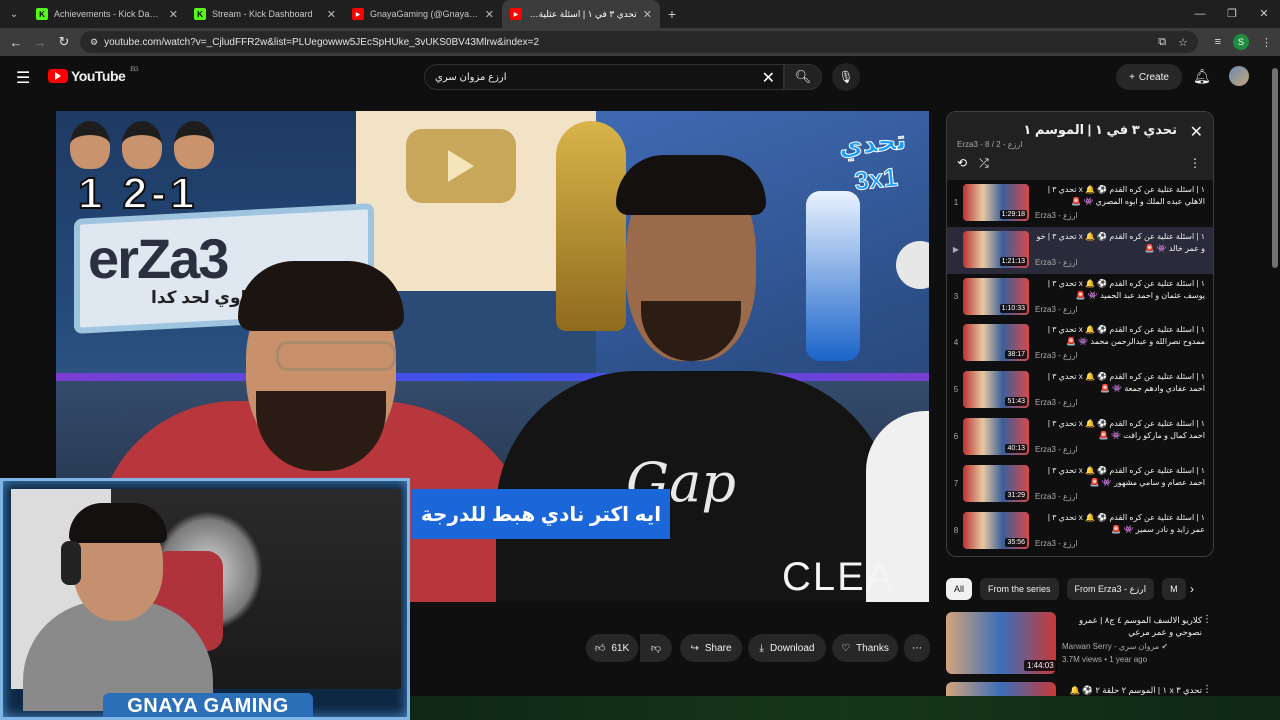 The image size is (1280, 720). What do you see at coordinates (94, 42) in the screenshot?
I see `site-info-icon: ⚙` at bounding box center [94, 42].